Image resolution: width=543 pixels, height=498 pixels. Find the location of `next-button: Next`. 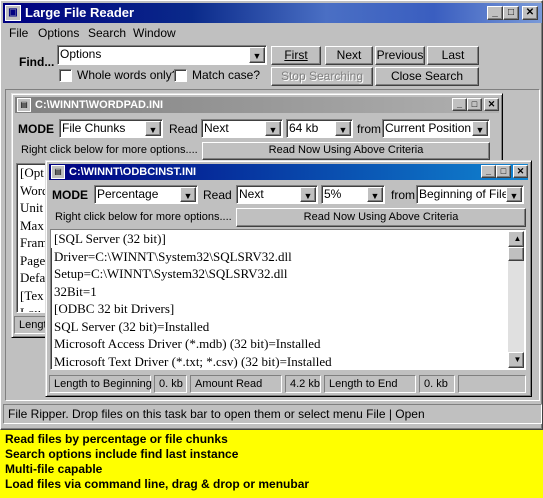

next-button: Next is located at coordinates (349, 55).